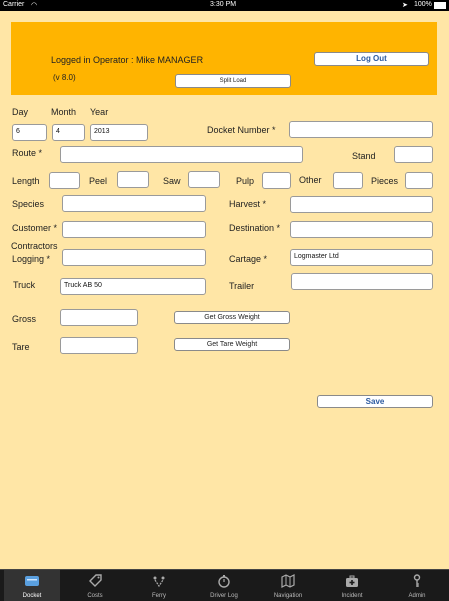 The height and width of the screenshot is (601, 449). Describe the element at coordinates (133, 286) in the screenshot. I see `truck-field: Truck AB 50` at that location.